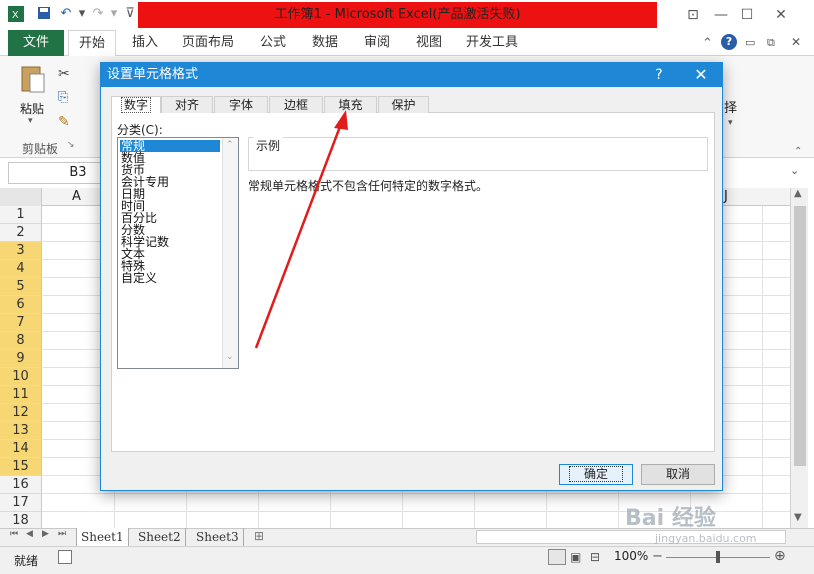 This screenshot has height=574, width=814. What do you see at coordinates (21, 485) in the screenshot?
I see `row-header: 16` at bounding box center [21, 485].